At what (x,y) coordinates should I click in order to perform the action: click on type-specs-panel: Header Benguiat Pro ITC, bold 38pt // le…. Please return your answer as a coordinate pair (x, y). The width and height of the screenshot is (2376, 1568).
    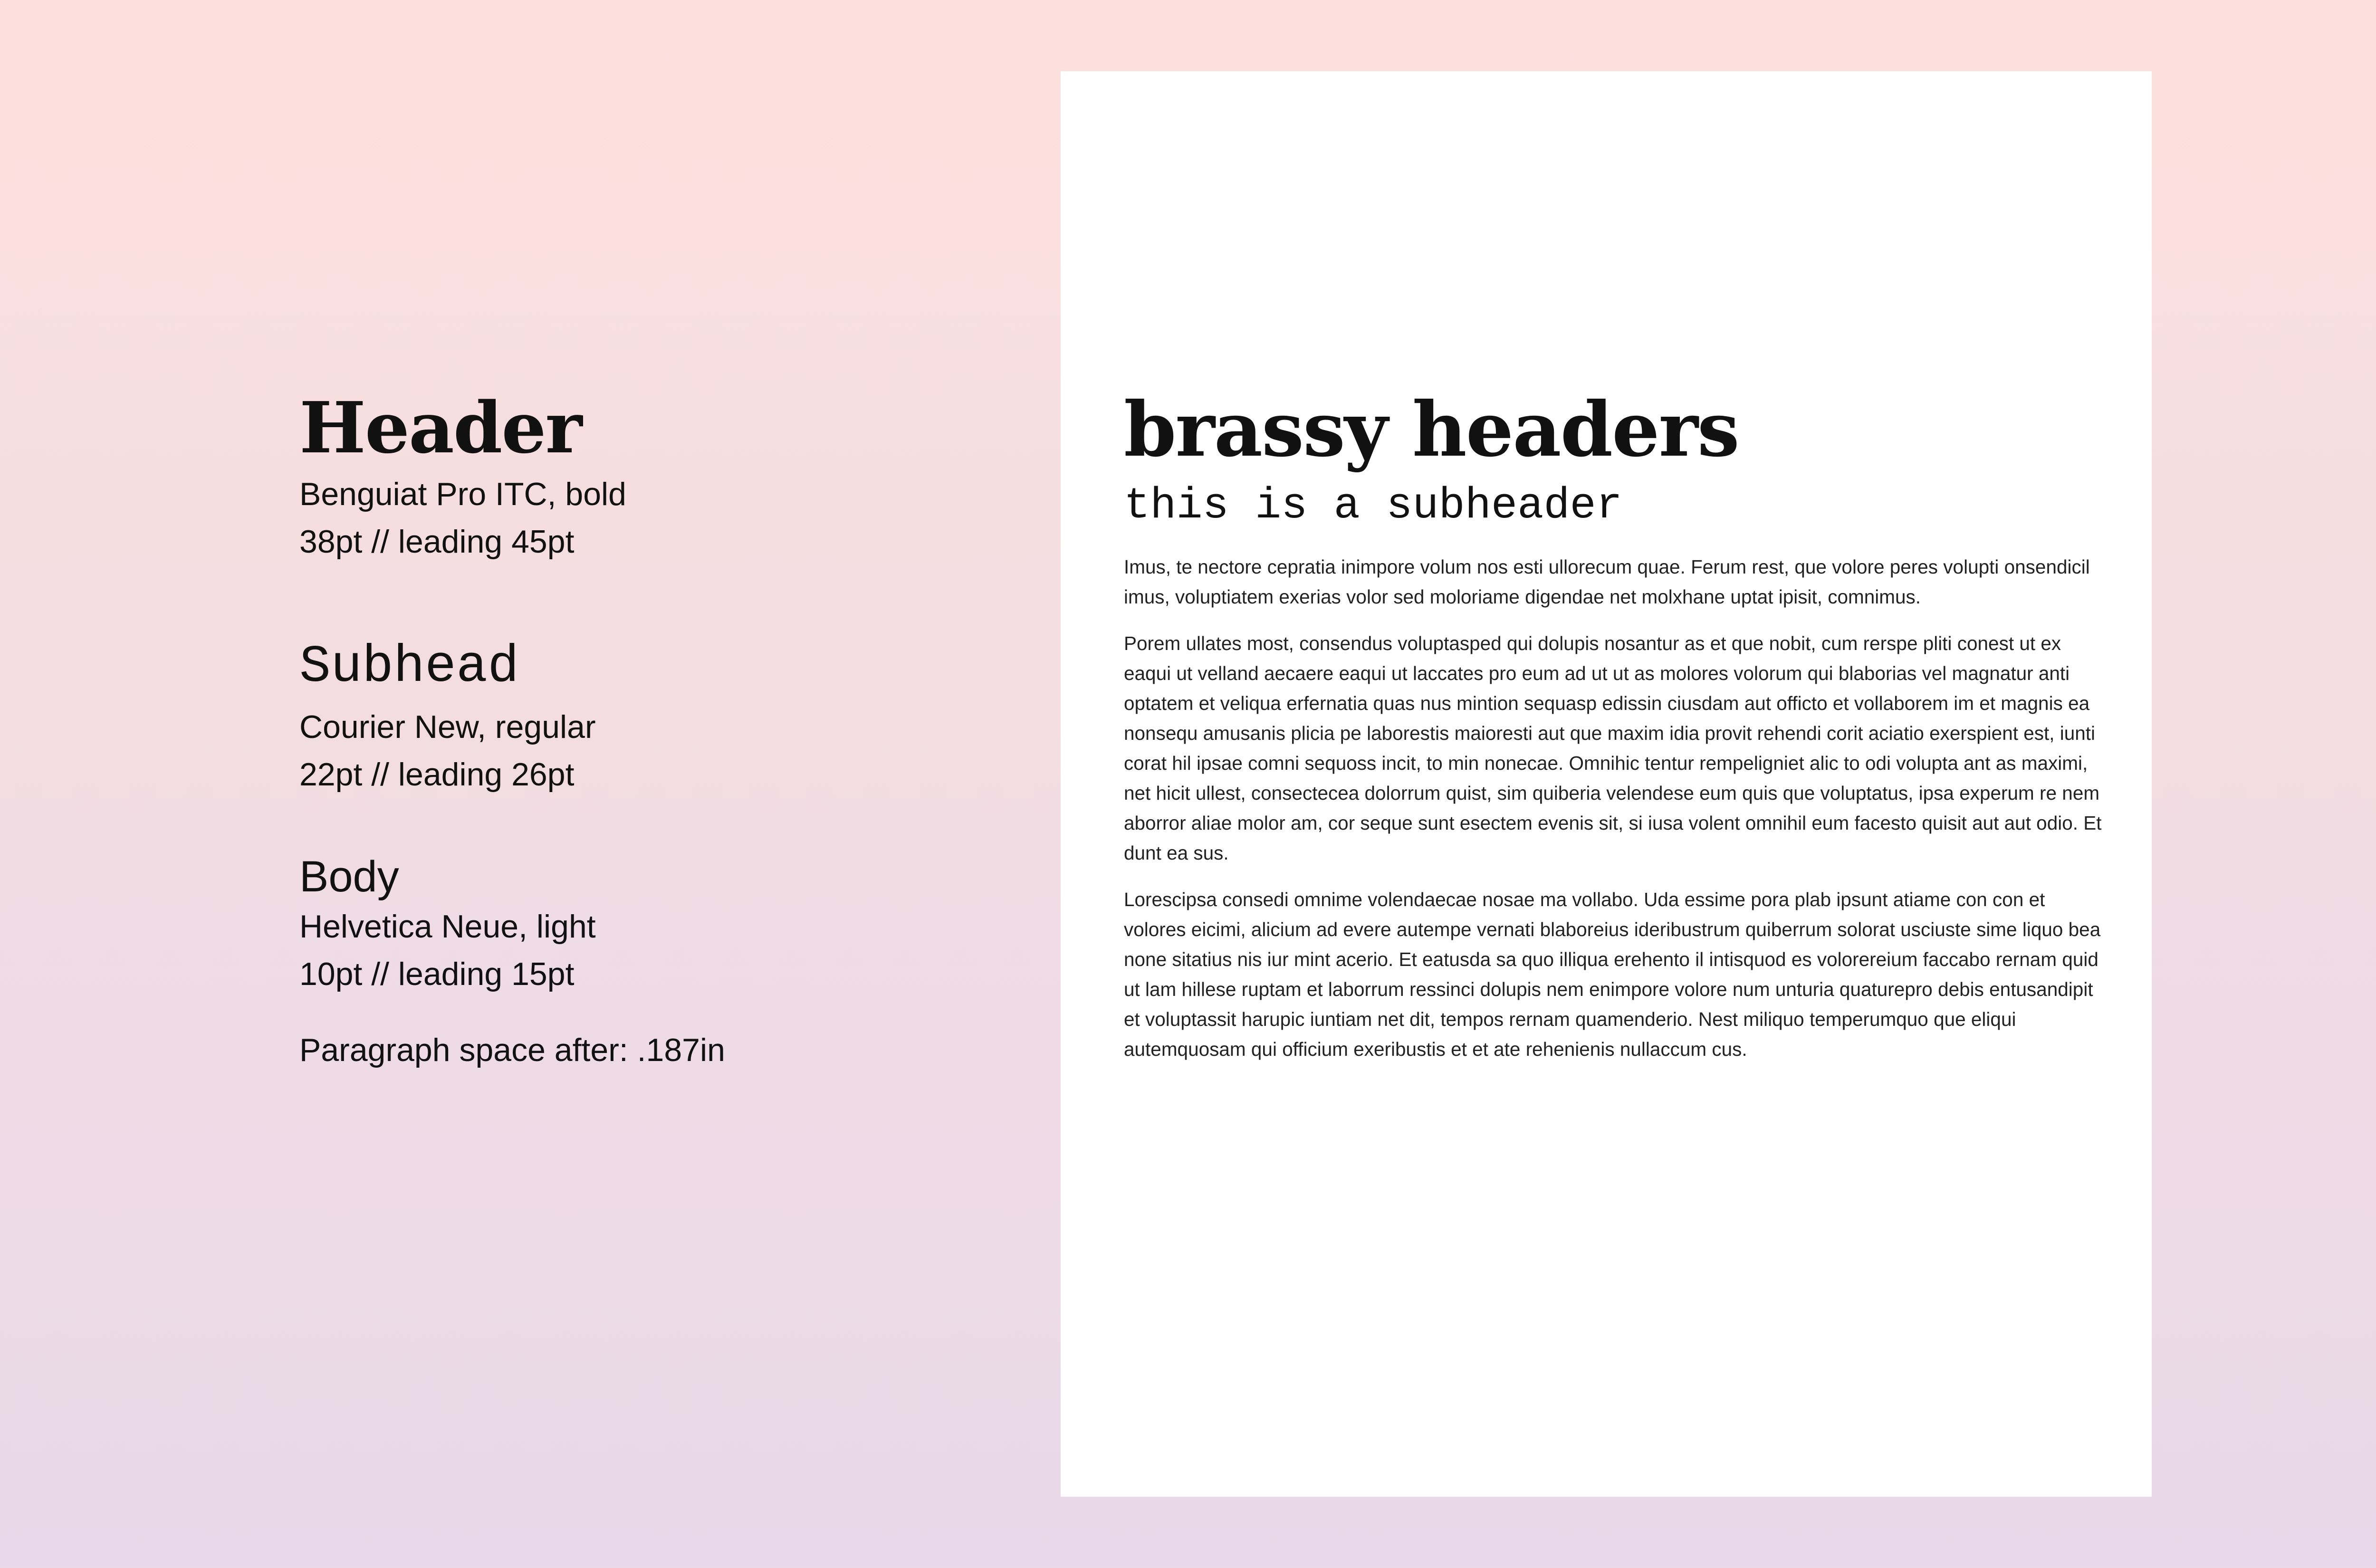
    Looking at the image, I should click on (655, 729).